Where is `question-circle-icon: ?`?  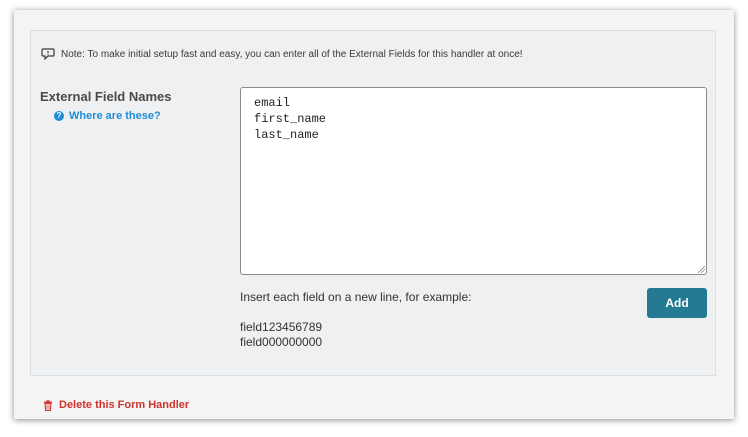
question-circle-icon: ? is located at coordinates (59, 116).